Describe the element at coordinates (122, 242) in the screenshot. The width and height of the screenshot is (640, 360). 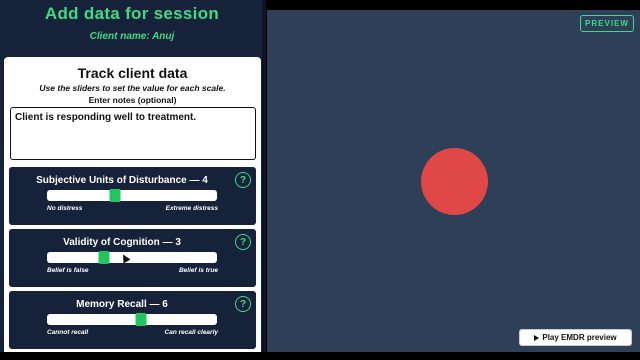
I see `scale-title: Validity of Cognition — 3` at that location.